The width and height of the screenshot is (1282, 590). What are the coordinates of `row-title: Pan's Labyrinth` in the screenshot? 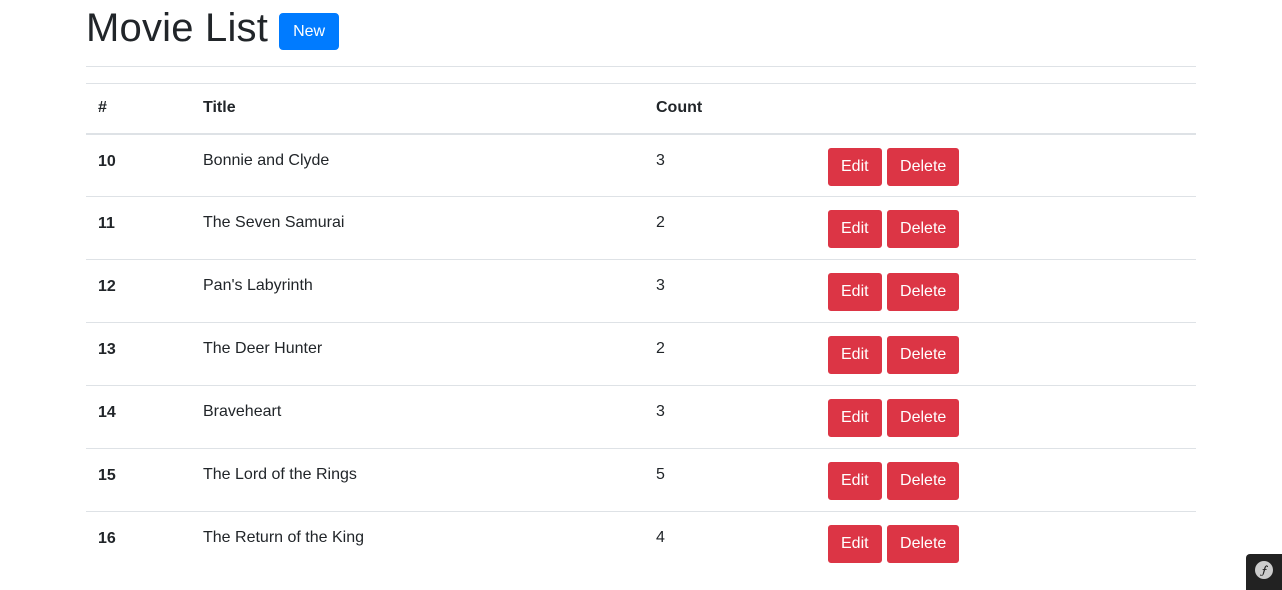 It's located at (258, 285).